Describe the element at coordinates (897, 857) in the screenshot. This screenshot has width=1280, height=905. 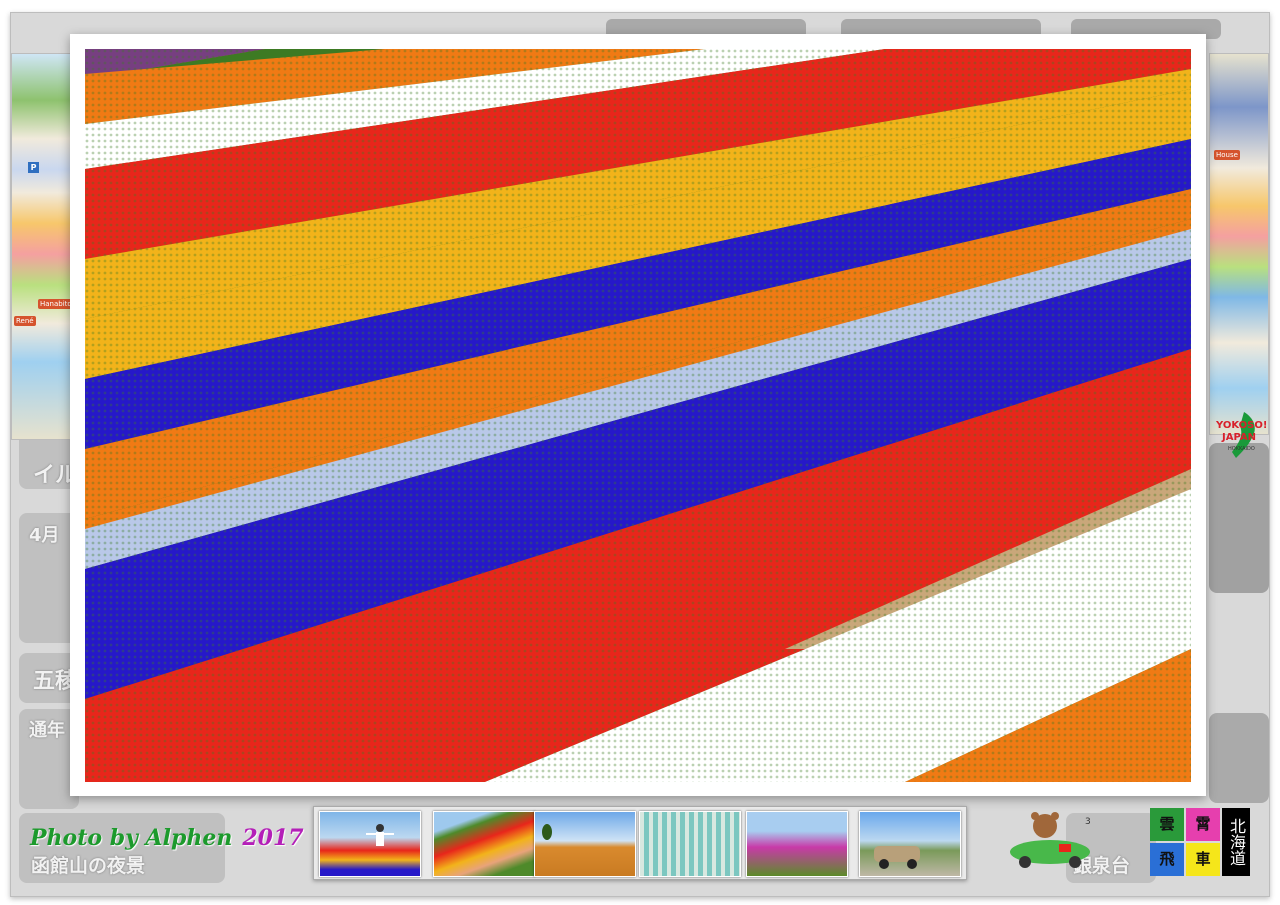
I see `car-icon` at that location.